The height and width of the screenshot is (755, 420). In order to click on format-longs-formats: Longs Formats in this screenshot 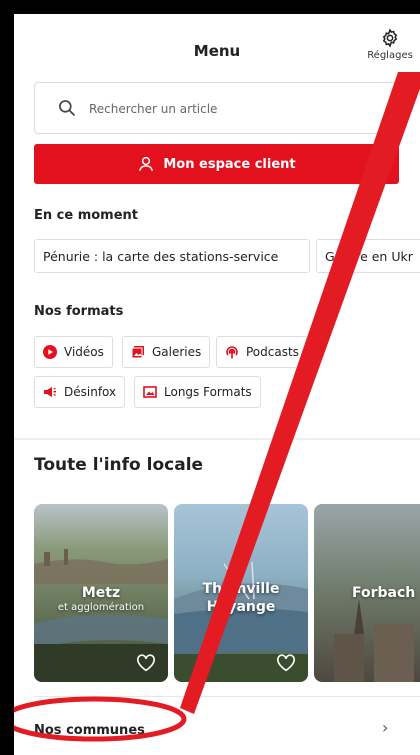, I will do `click(197, 392)`.